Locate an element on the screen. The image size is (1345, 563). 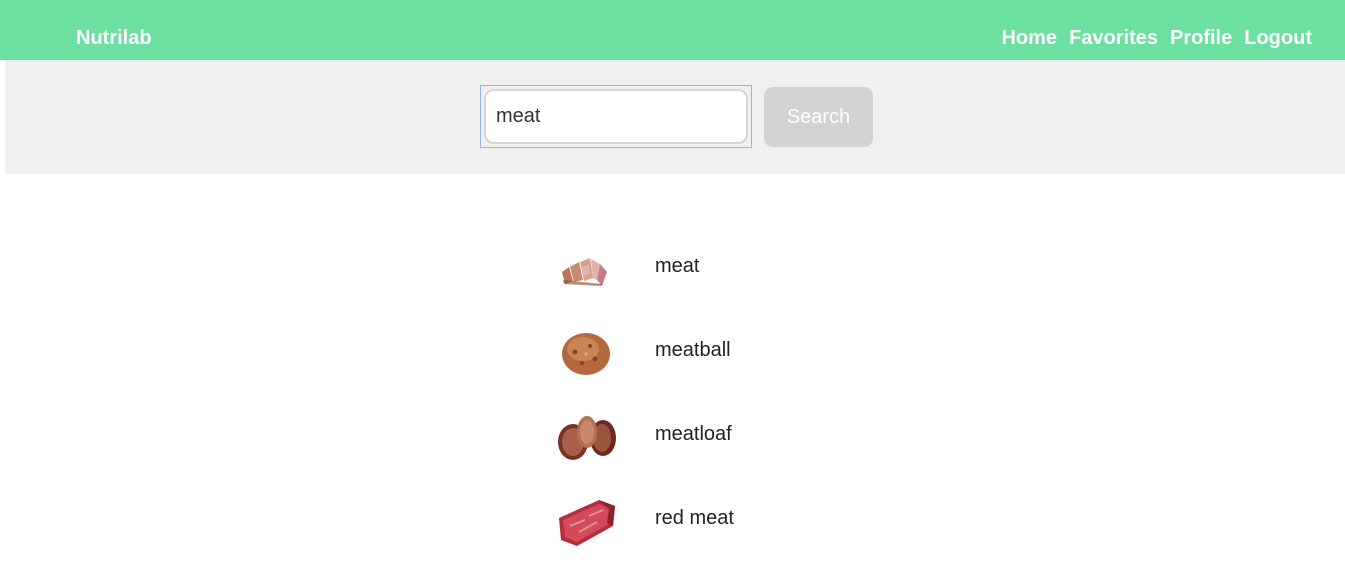
result-item-meatball: meatball is located at coordinates (755, 348).